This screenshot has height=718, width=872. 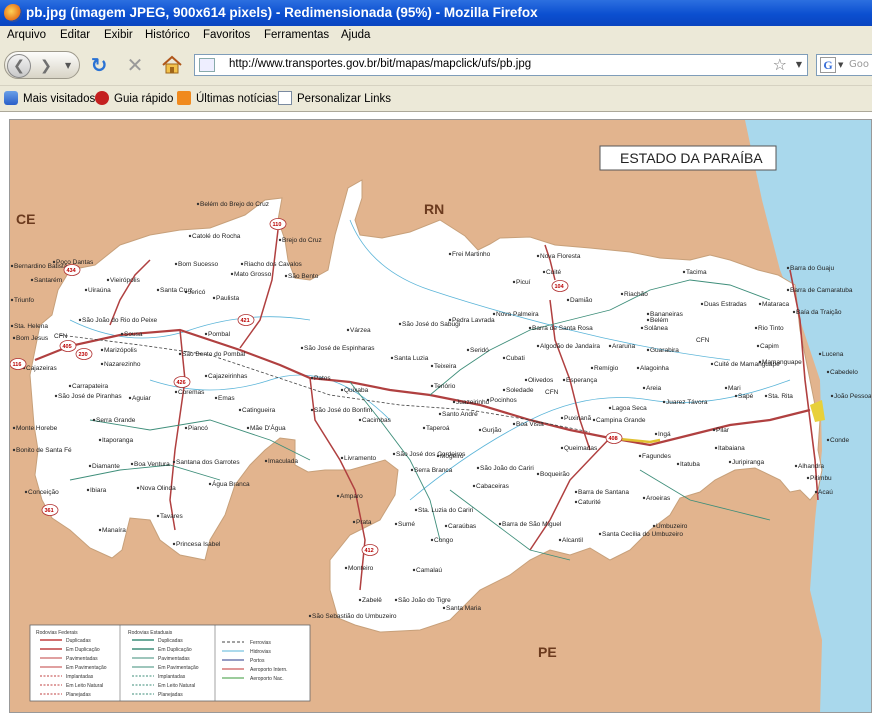 What do you see at coordinates (118, 35) in the screenshot?
I see `menu-exibir: Exibir` at bounding box center [118, 35].